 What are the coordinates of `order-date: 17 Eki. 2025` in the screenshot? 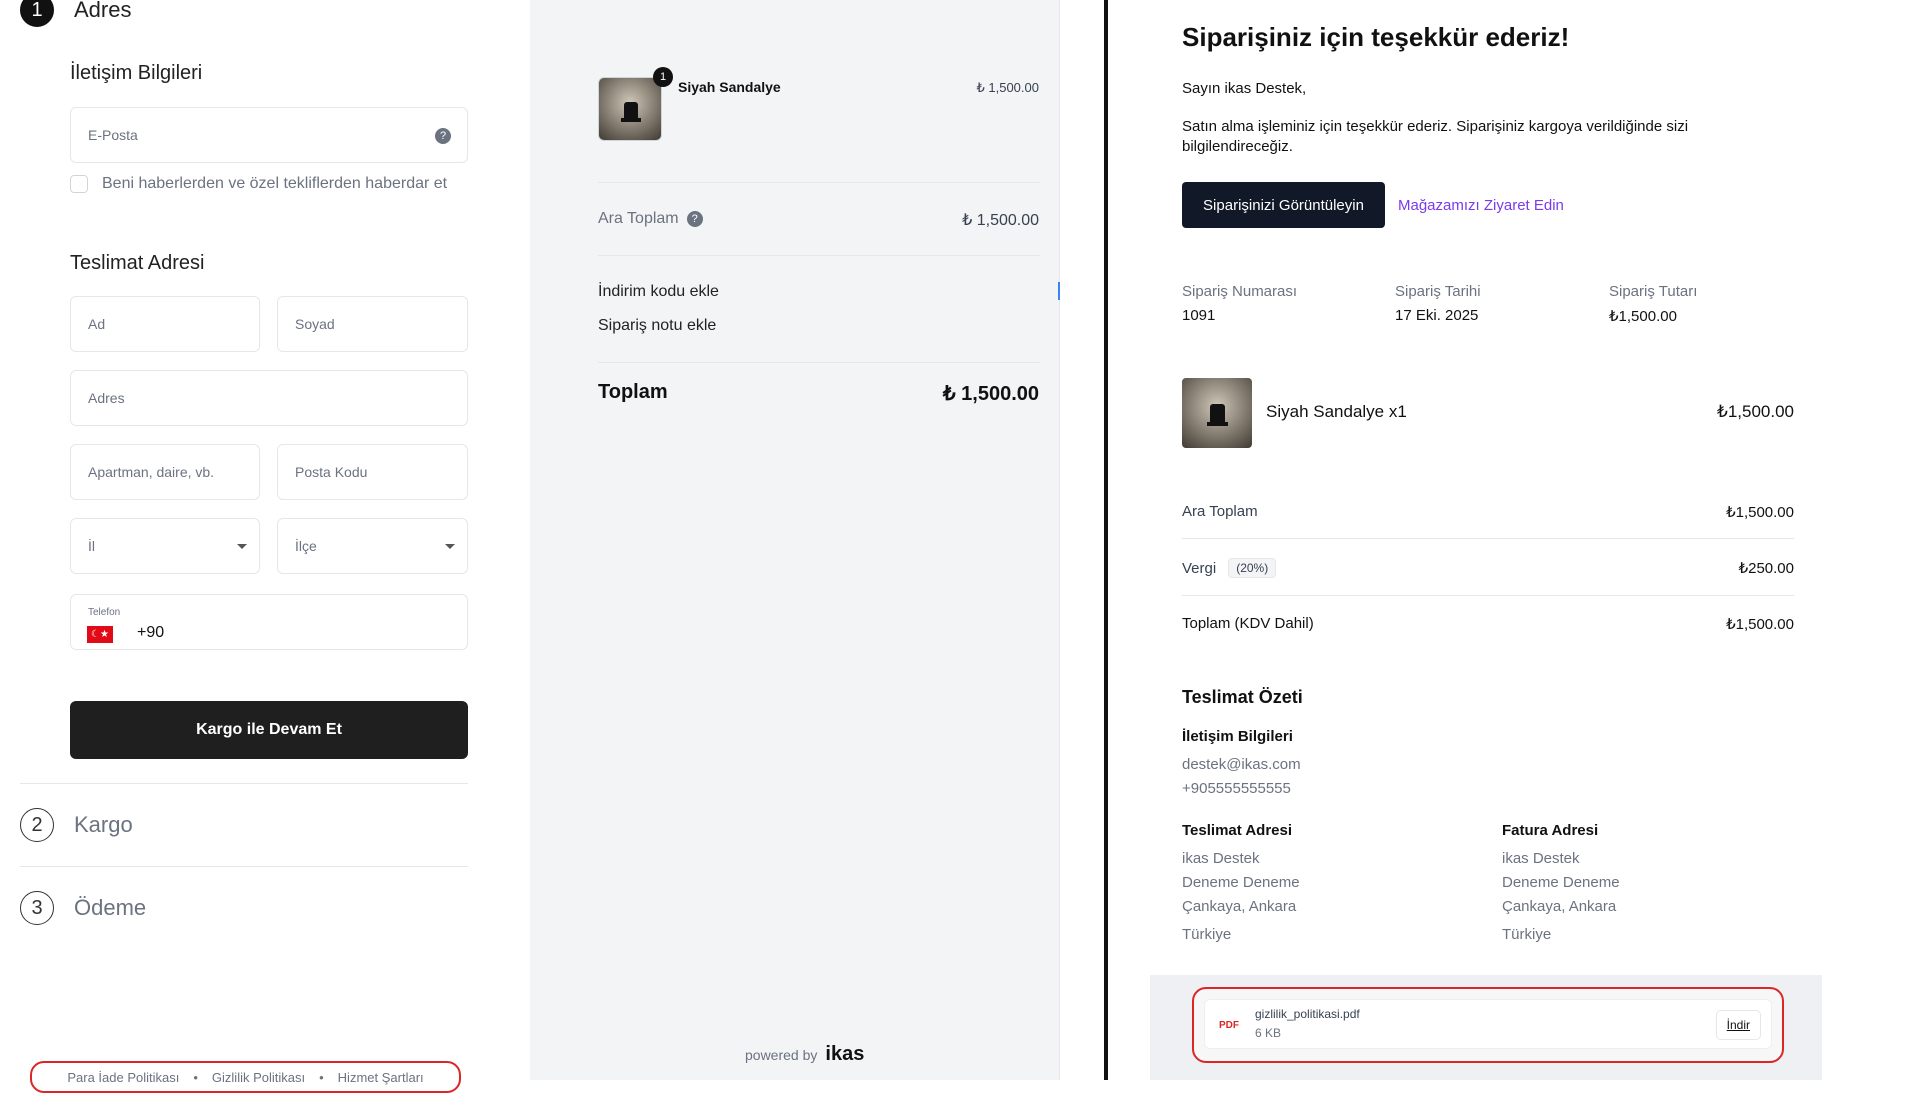 It's located at (1437, 315).